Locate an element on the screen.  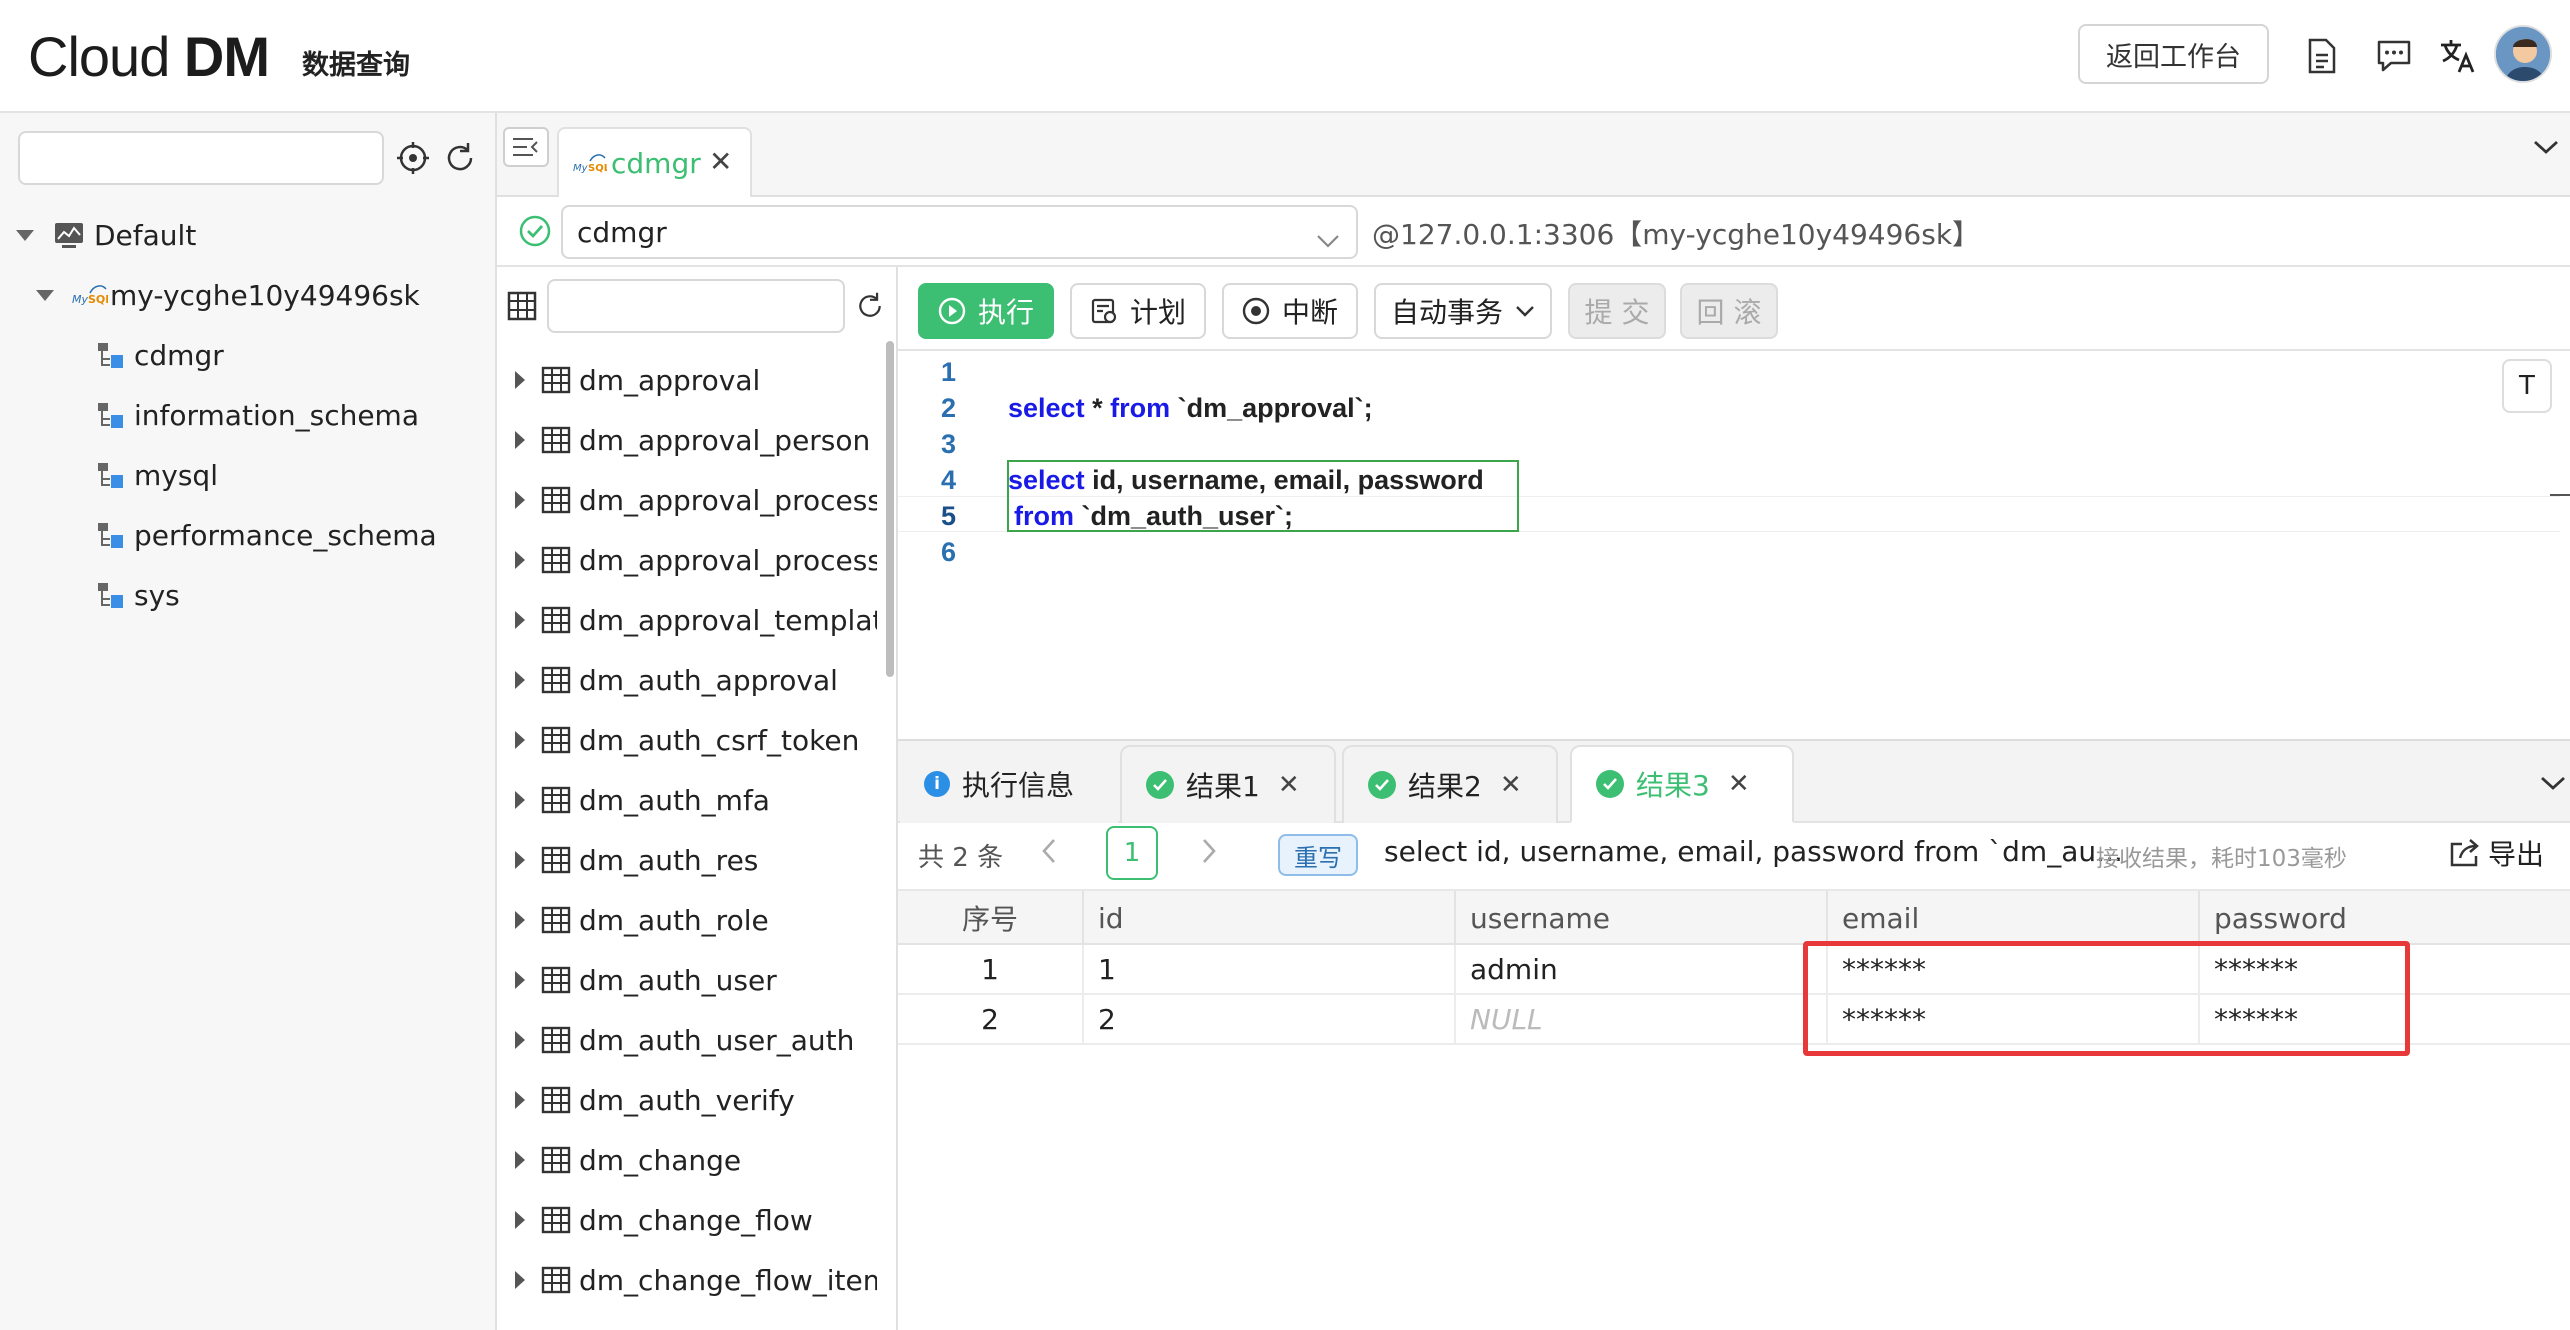
tab-label: cdmgr is located at coordinates (656, 163).